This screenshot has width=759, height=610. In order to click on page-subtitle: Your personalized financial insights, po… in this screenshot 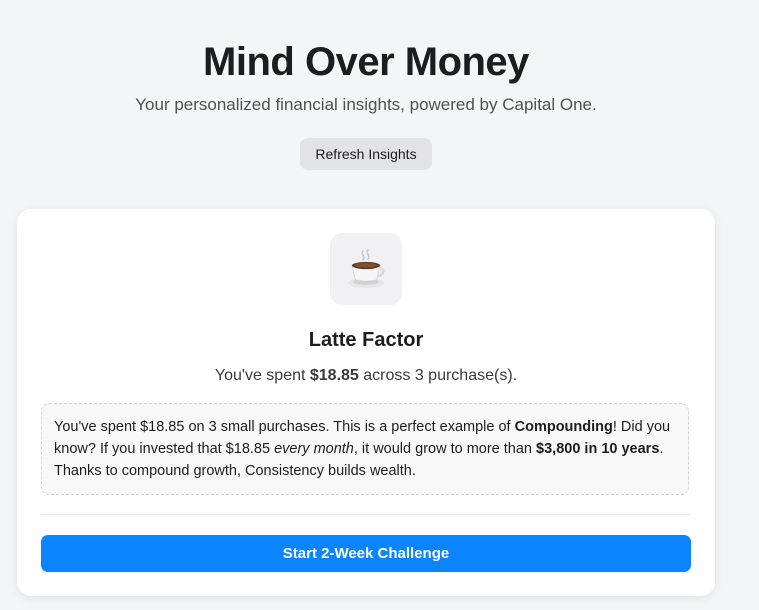, I will do `click(366, 104)`.